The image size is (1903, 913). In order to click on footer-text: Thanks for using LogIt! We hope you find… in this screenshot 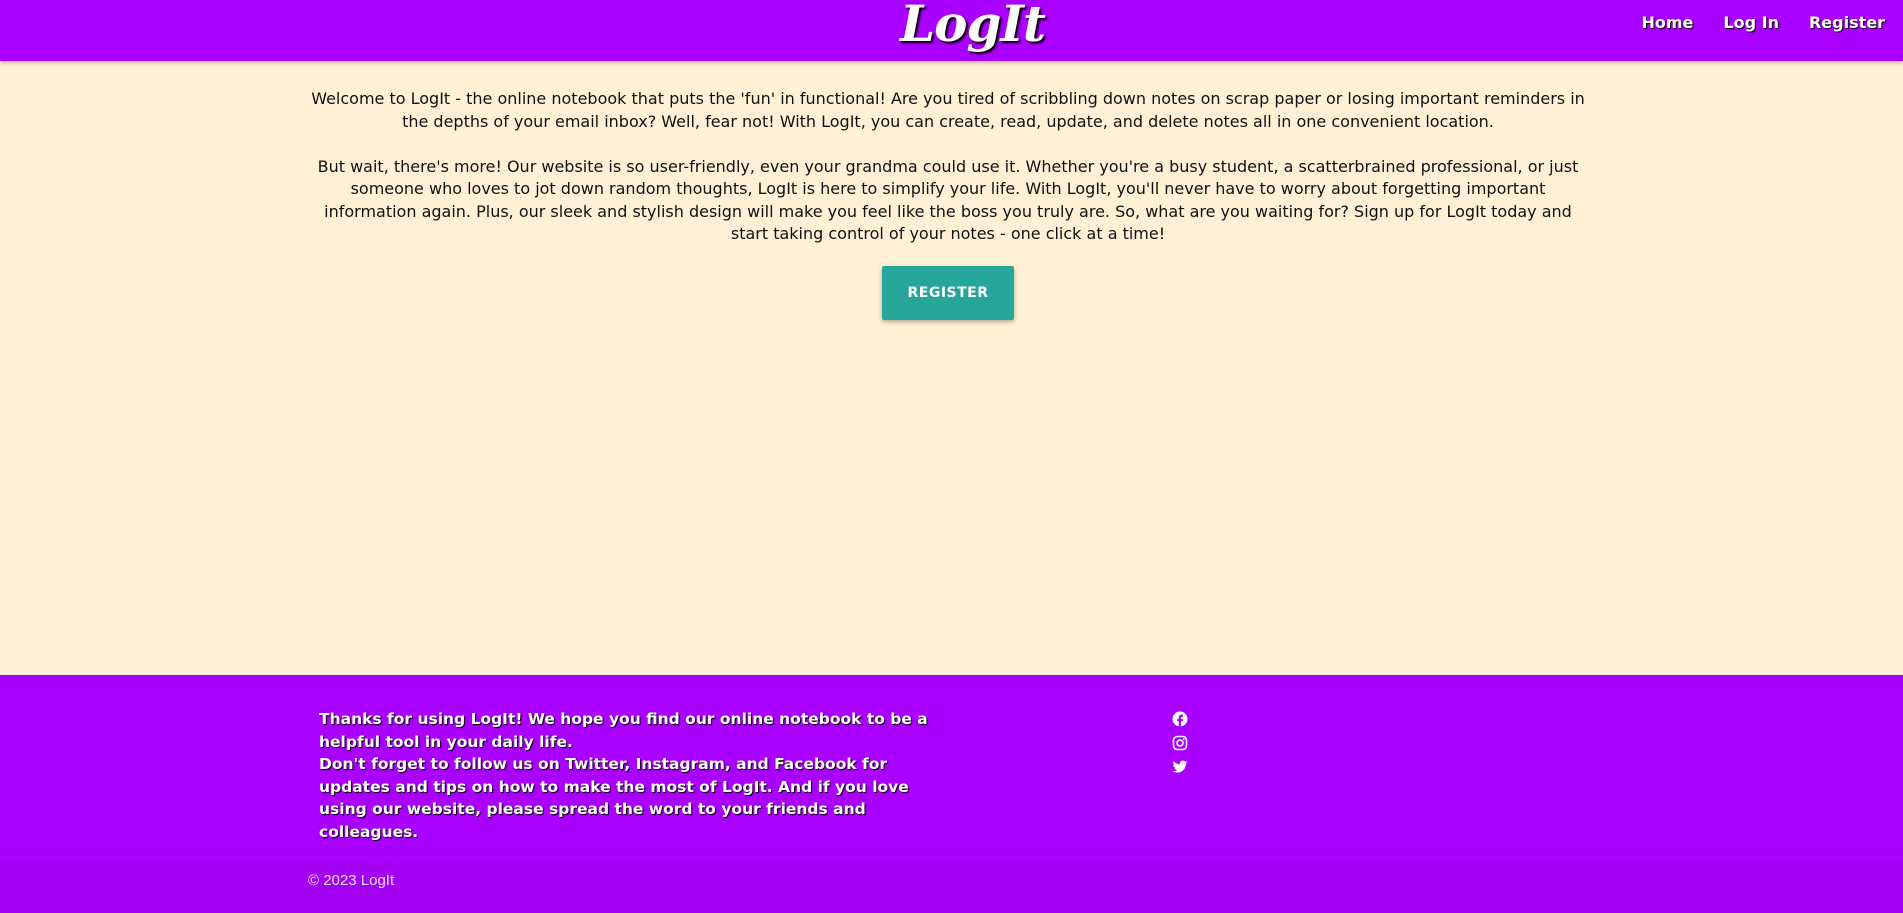, I will do `click(629, 775)`.